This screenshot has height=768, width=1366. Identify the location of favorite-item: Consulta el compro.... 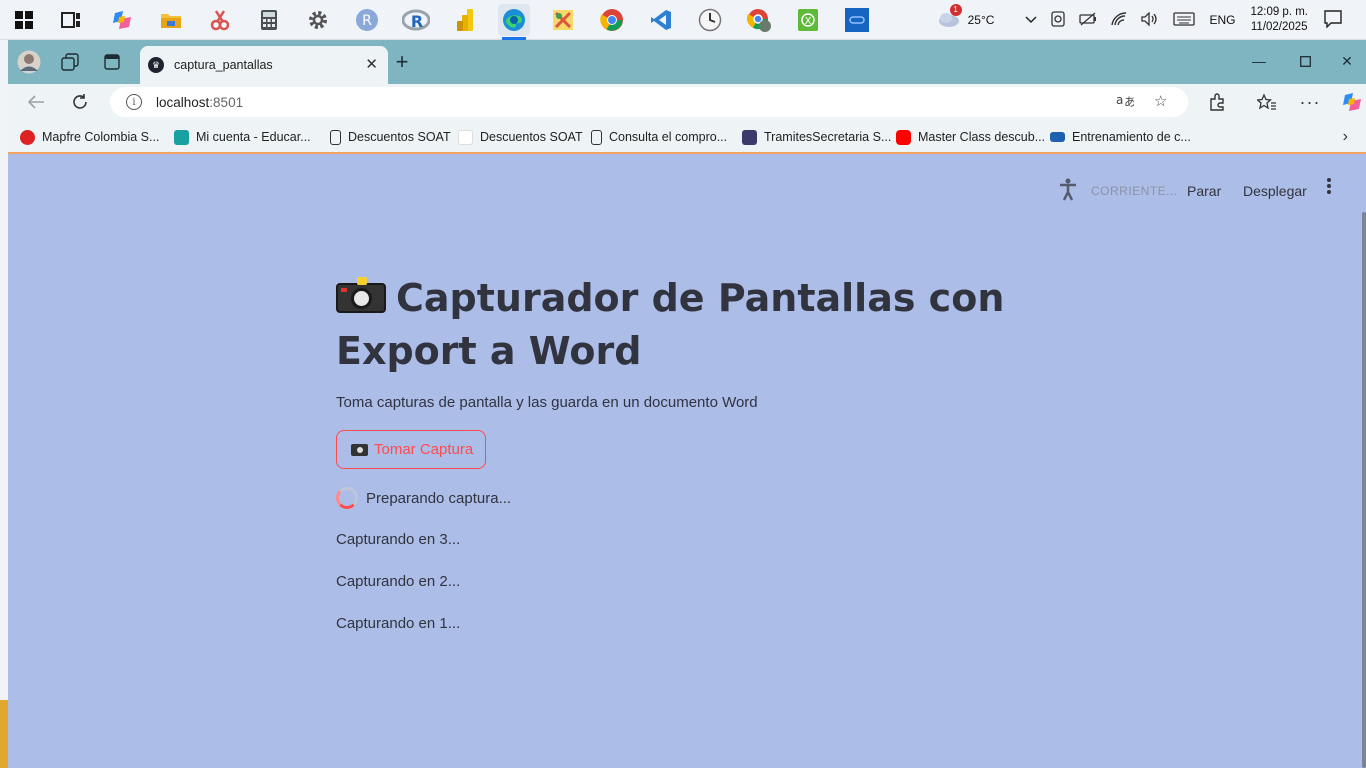
(659, 137).